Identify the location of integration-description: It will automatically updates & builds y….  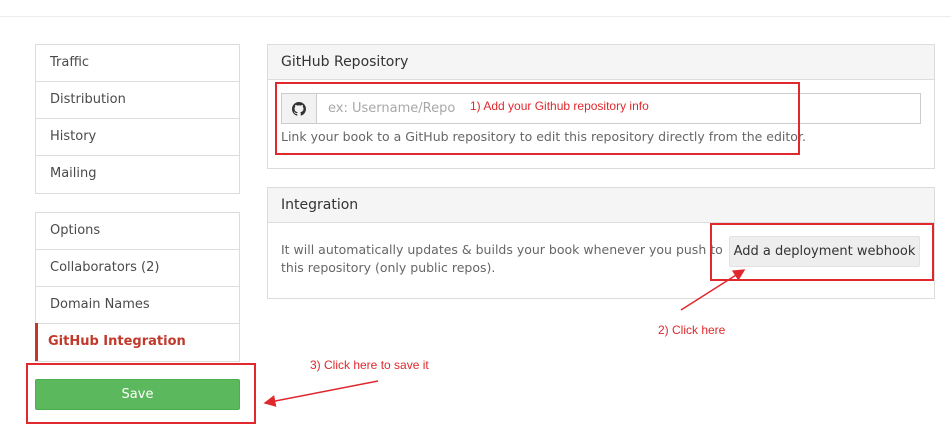
(502, 258).